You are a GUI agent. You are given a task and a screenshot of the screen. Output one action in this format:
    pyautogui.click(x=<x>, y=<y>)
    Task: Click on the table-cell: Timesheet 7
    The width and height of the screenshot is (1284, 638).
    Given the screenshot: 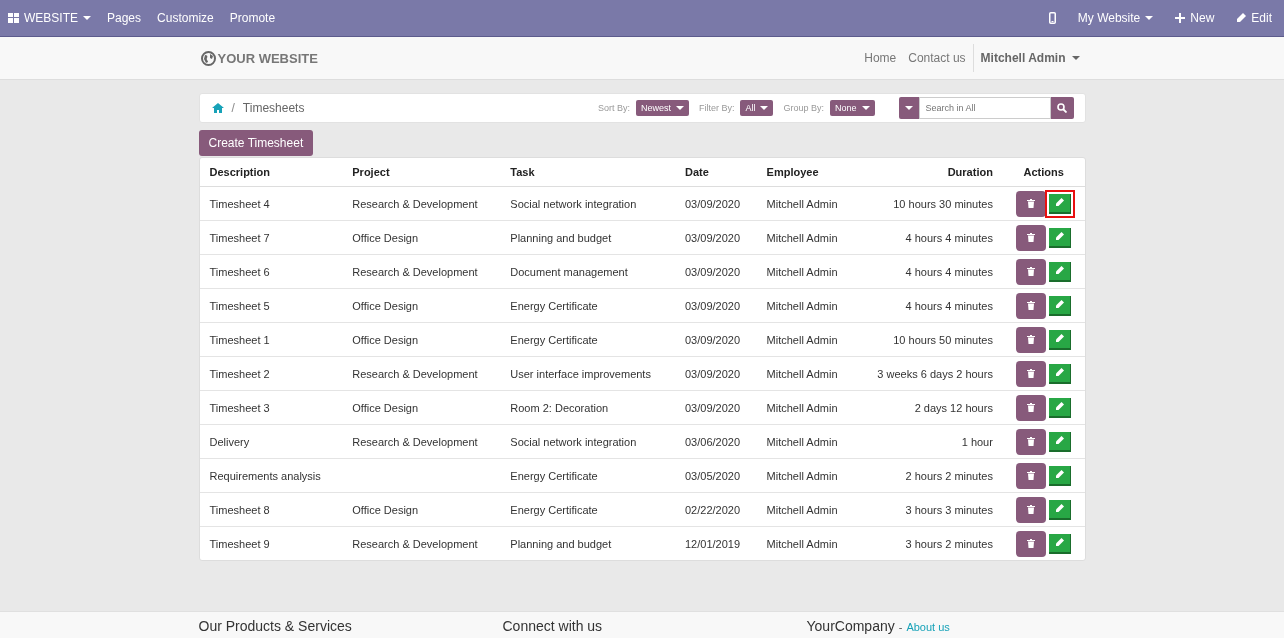 What is the action you would take?
    pyautogui.click(x=271, y=237)
    